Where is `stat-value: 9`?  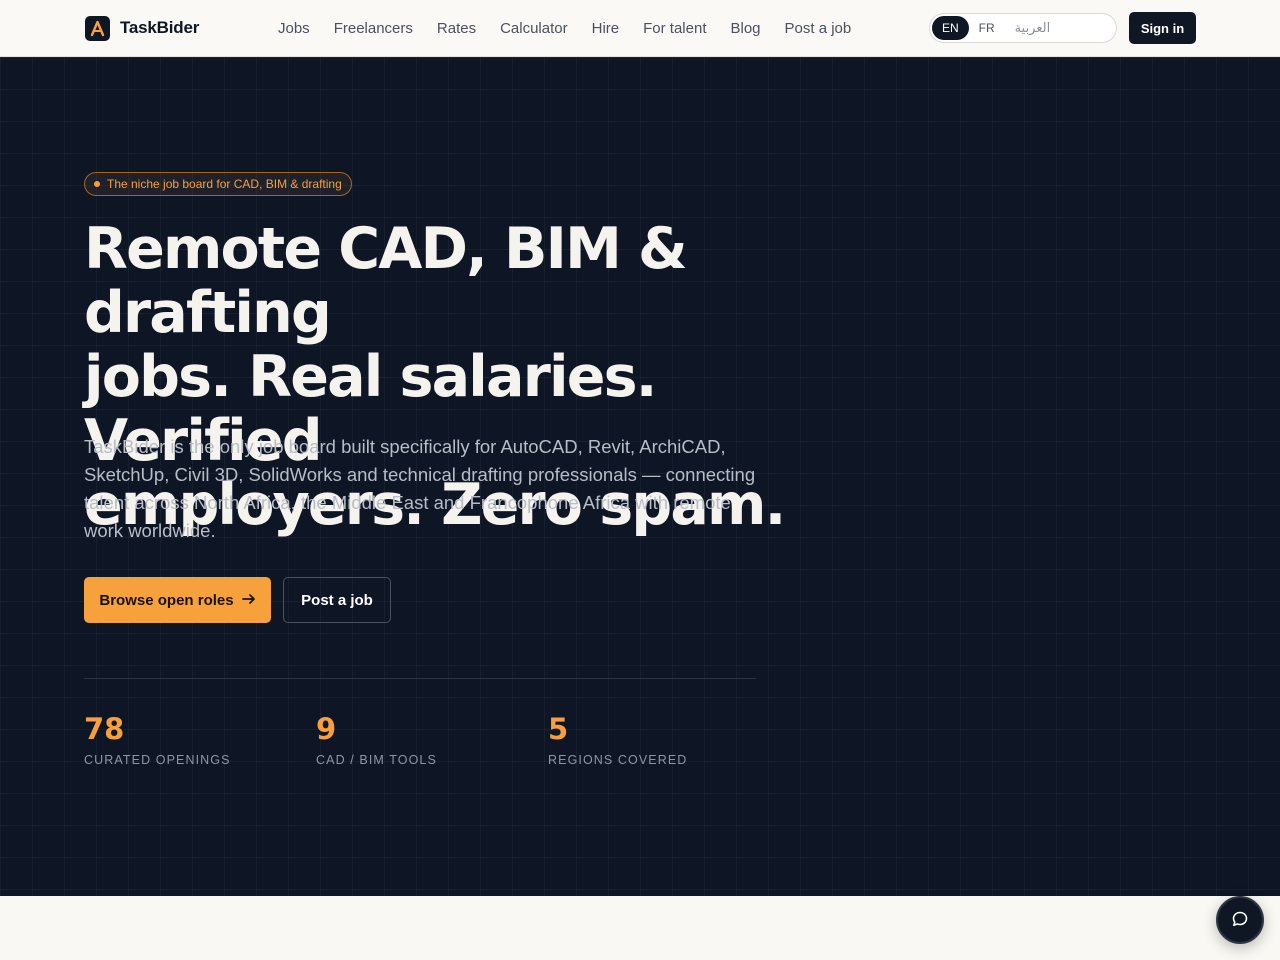
stat-value: 9 is located at coordinates (326, 729).